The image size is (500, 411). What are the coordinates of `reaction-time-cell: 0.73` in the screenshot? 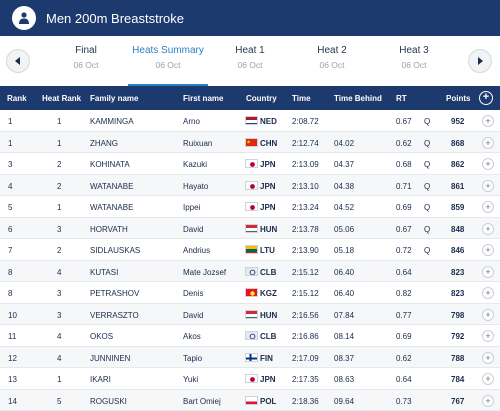 It's located at (404, 401).